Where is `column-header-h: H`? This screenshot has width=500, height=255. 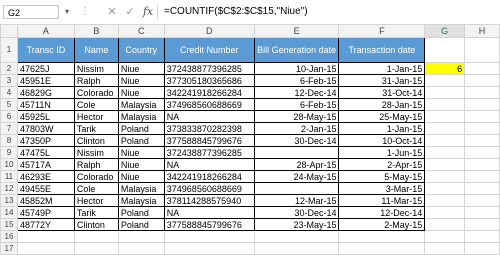 column-header-h: H is located at coordinates (482, 31).